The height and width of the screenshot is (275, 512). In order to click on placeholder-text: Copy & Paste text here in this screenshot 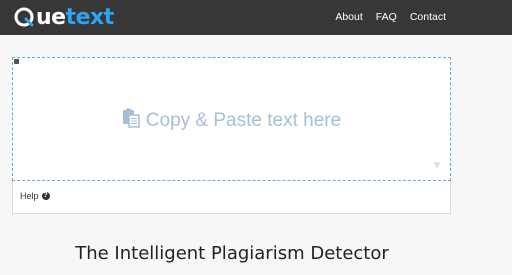, I will do `click(243, 120)`.